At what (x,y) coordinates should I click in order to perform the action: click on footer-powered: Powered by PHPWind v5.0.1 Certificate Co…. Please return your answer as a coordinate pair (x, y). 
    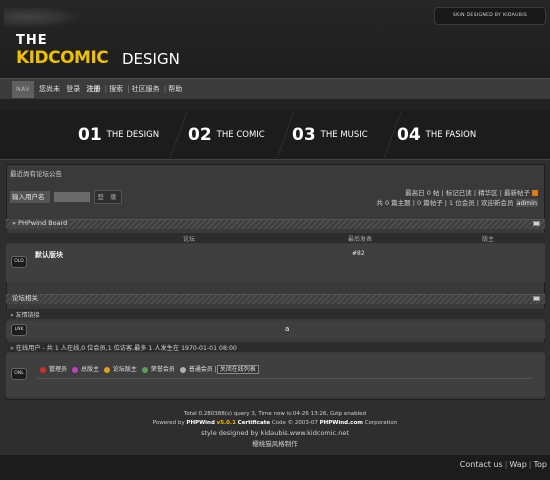
    Looking at the image, I should click on (275, 423).